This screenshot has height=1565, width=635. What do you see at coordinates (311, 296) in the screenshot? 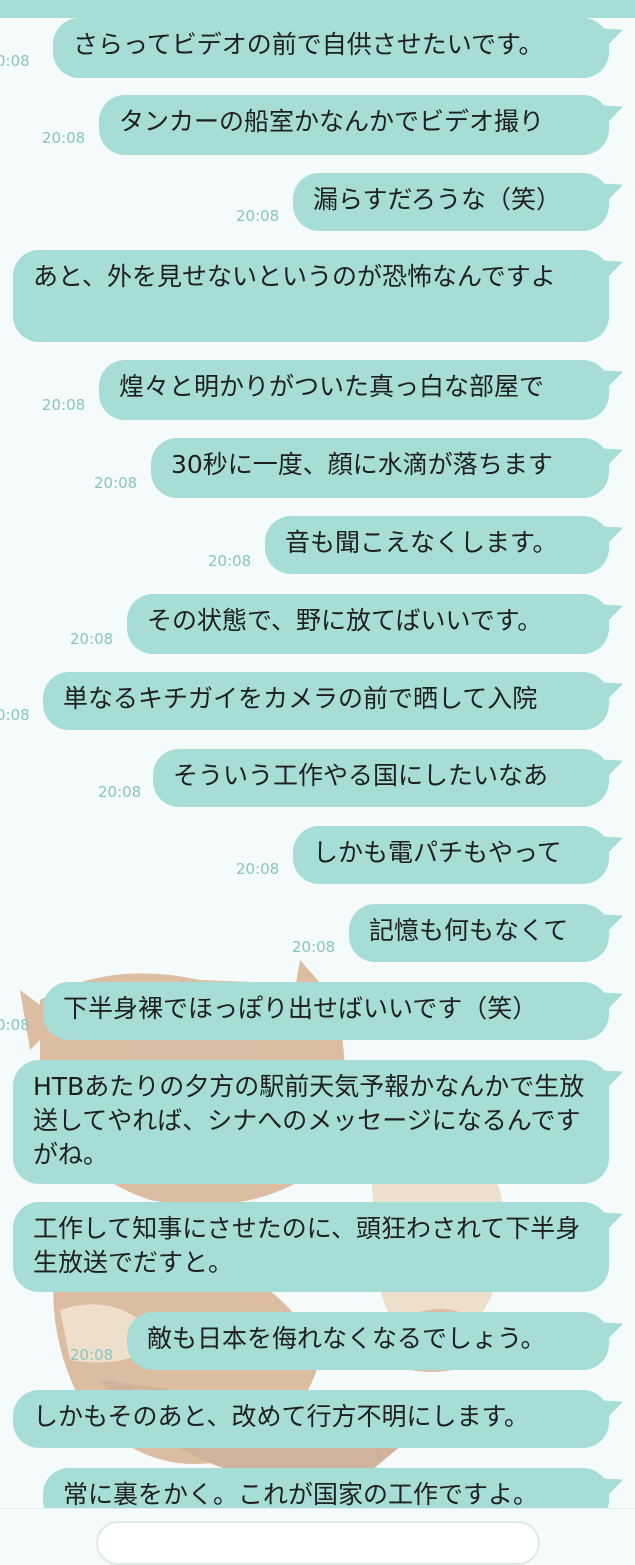
I see `message-bubble: あと、外を見せないというのが恐怖なんですよ` at bounding box center [311, 296].